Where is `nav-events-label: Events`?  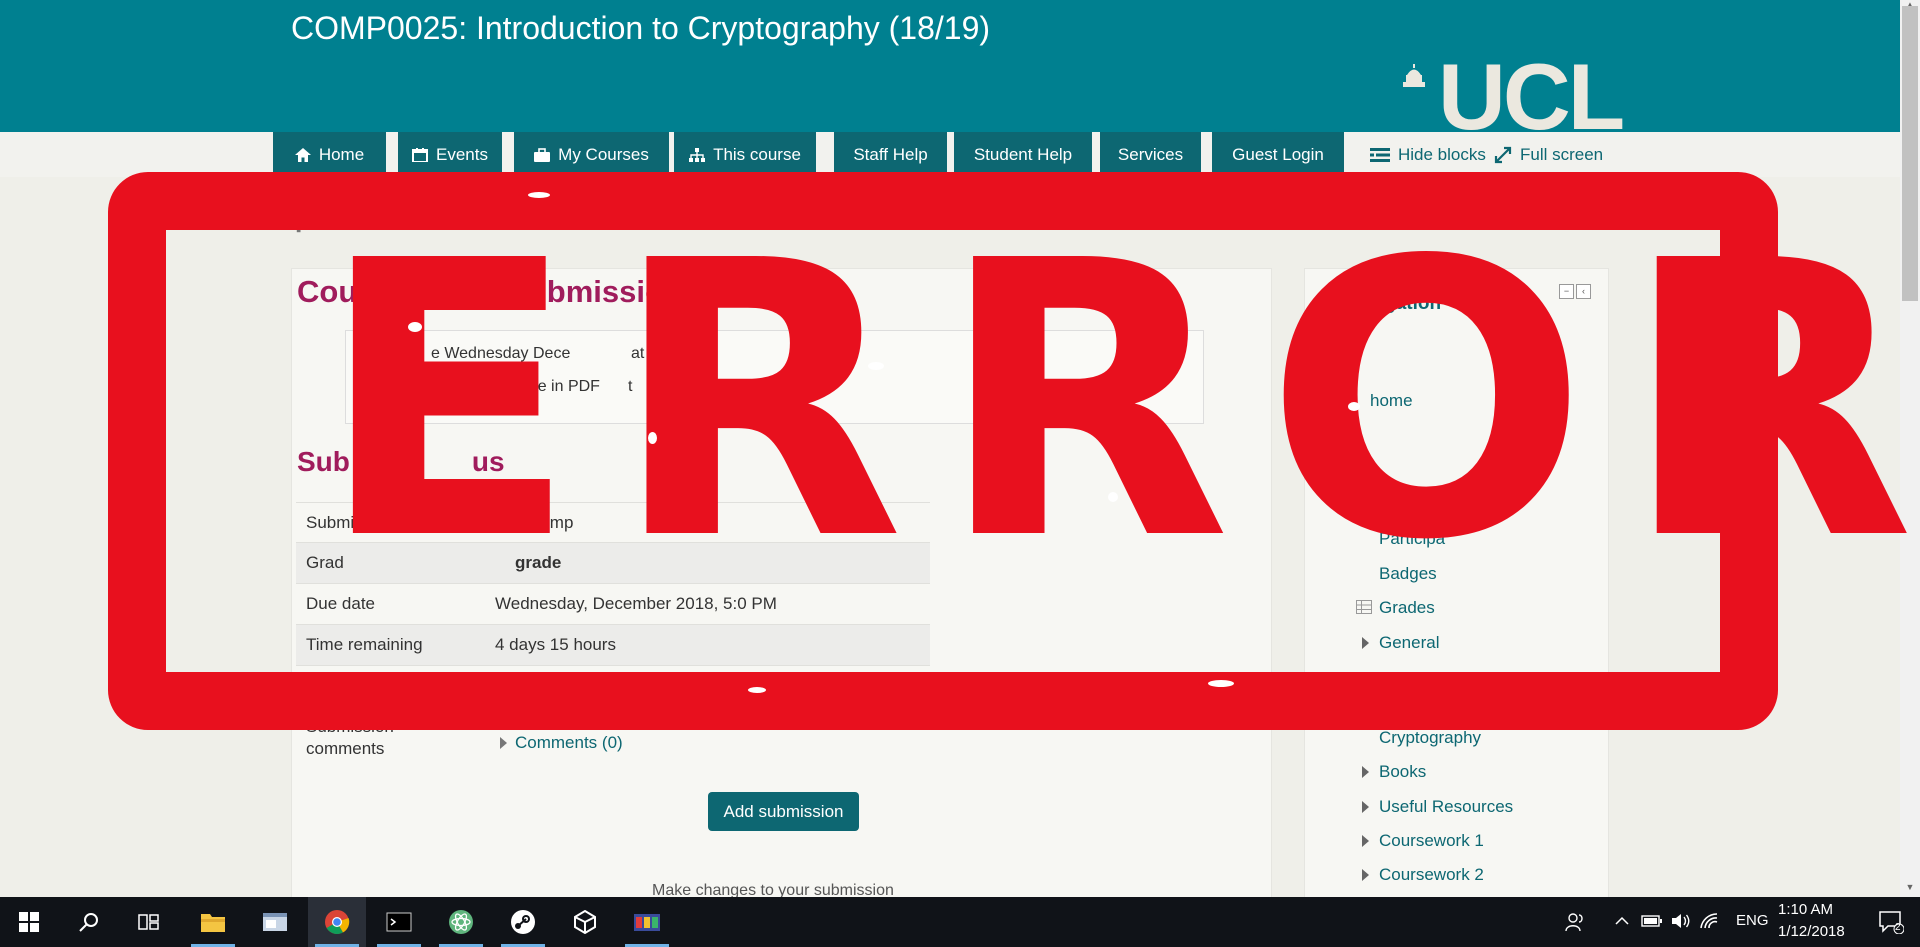 nav-events-label: Events is located at coordinates (462, 154).